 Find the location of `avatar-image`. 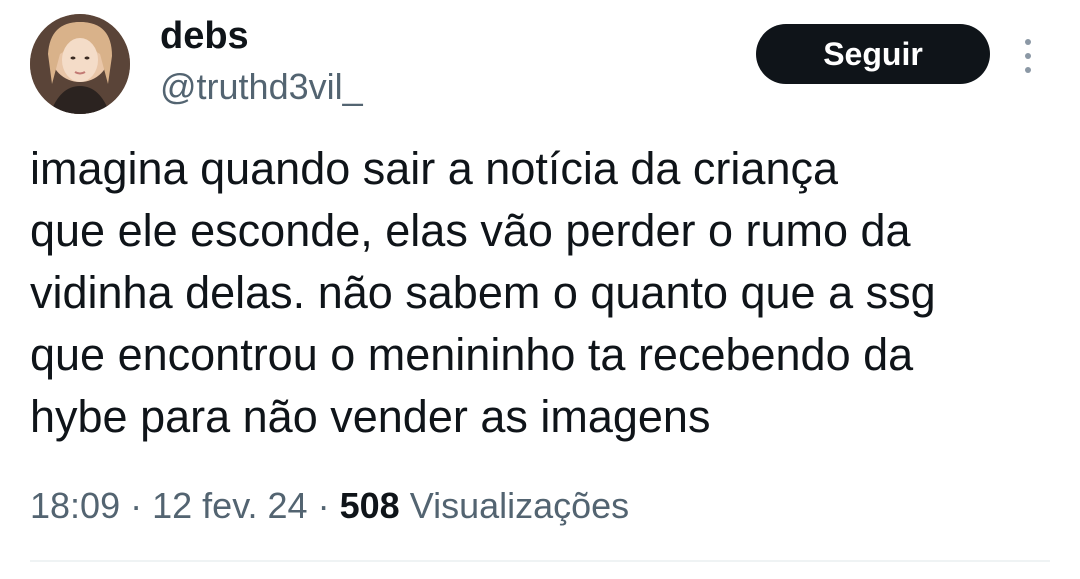

avatar-image is located at coordinates (80, 64).